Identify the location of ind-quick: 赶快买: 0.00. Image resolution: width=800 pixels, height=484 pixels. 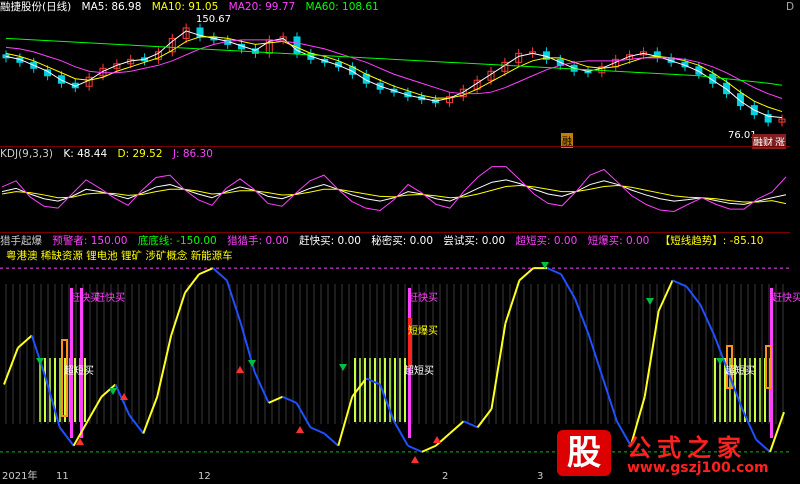
(330, 241).